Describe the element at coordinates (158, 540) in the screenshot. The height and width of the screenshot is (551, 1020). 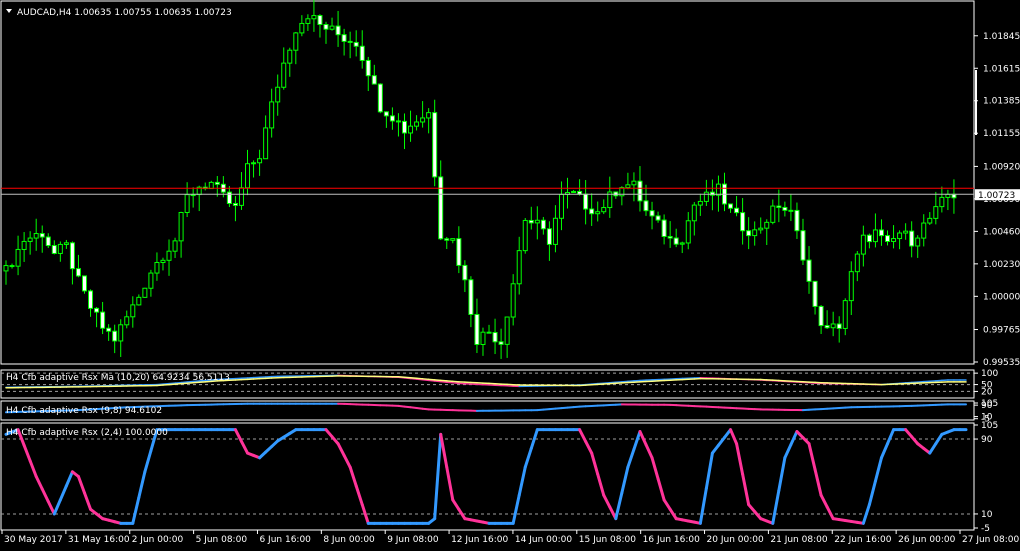
I see `time-tick-label: 2 Jun 00:00` at that location.